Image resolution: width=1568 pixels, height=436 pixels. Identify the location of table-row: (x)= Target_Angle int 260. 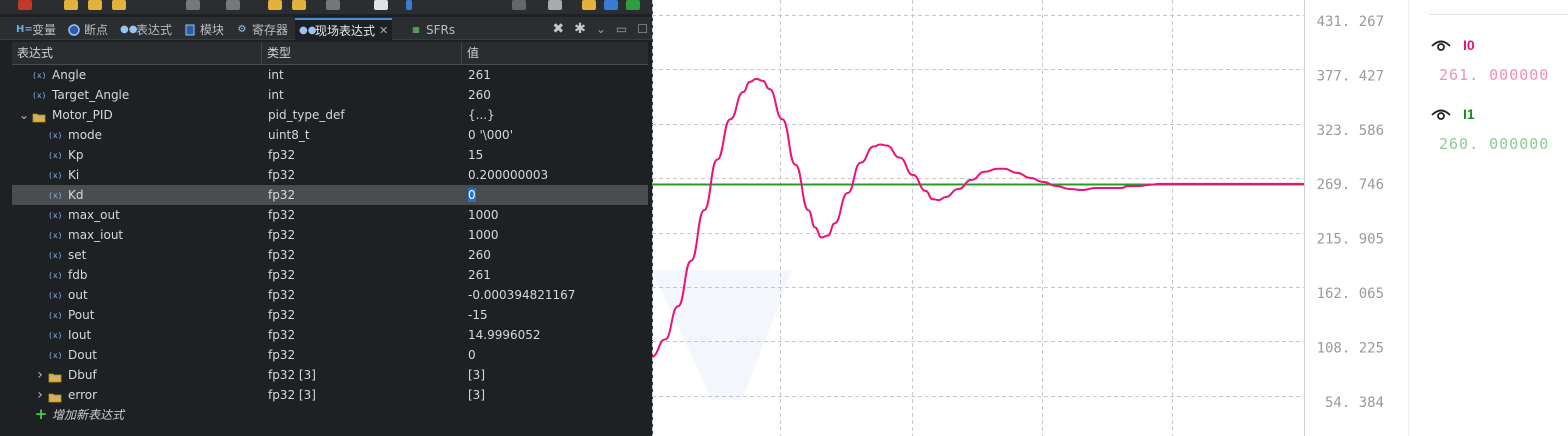
(330, 95).